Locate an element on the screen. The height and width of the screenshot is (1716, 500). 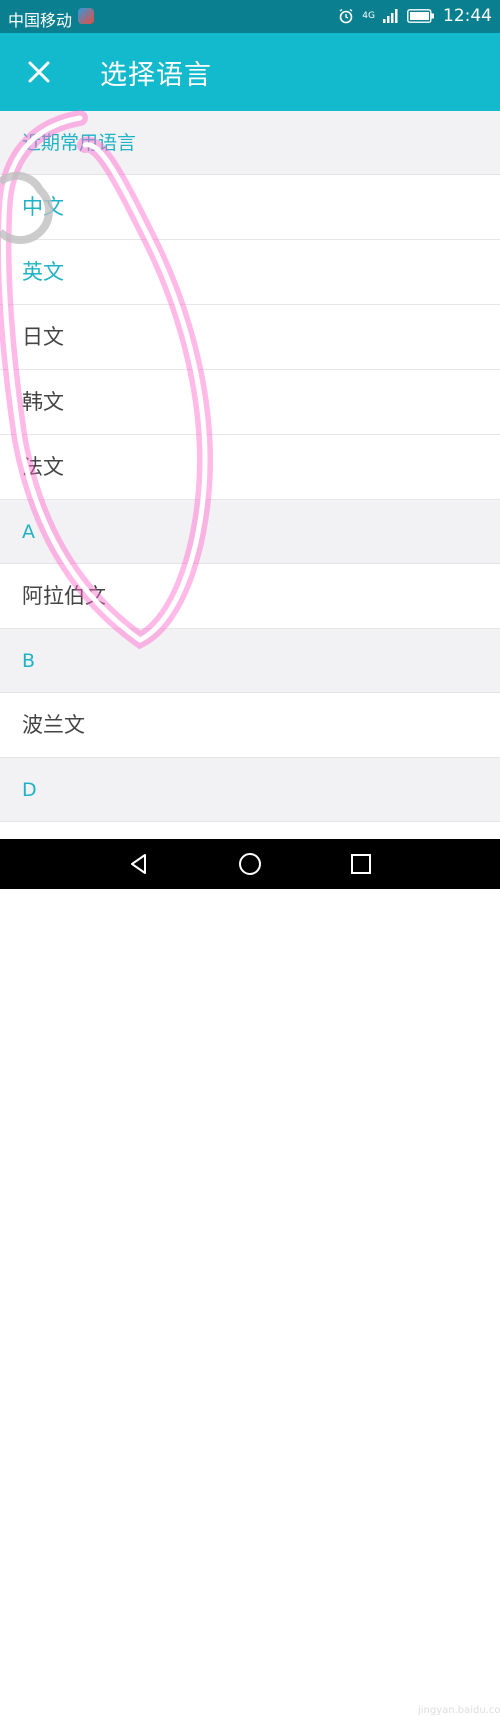
watermark-brand: Bai is located at coordinates (400, 1692).